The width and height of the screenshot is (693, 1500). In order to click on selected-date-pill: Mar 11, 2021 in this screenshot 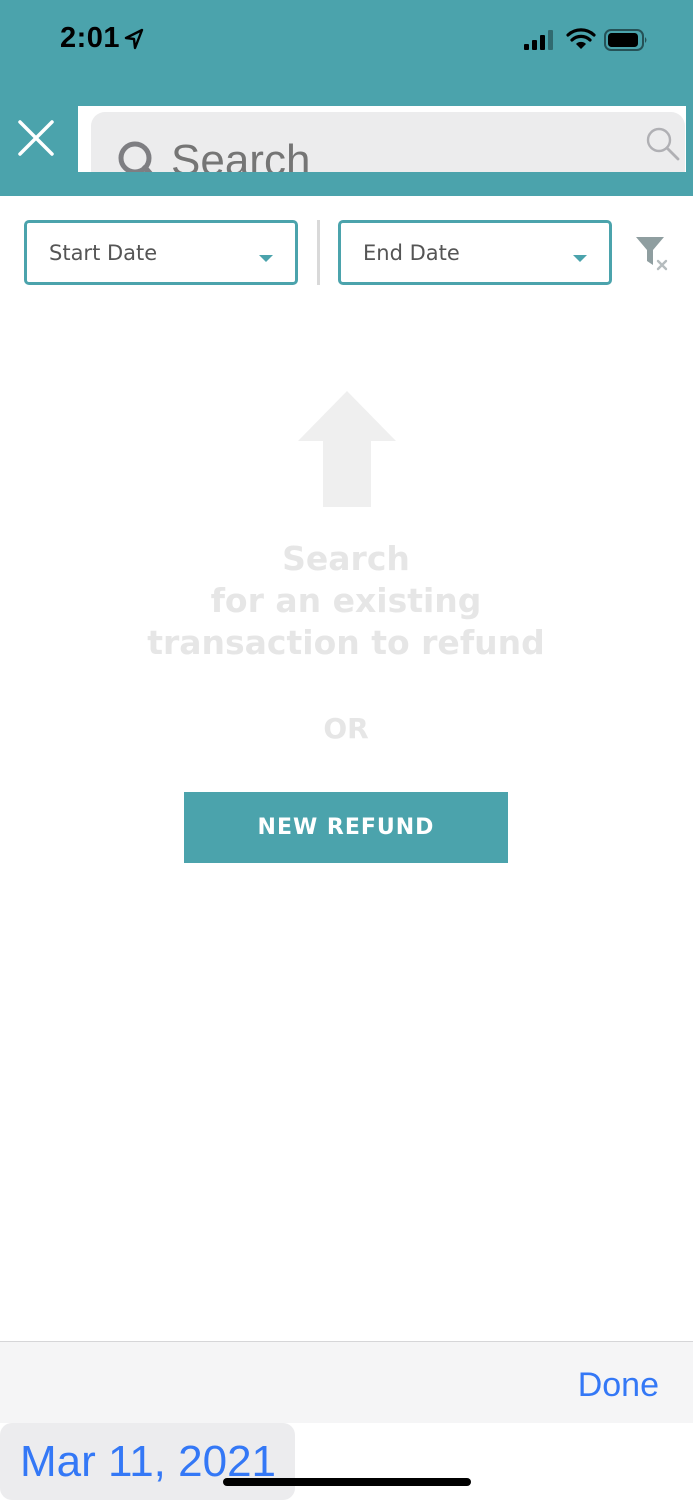, I will do `click(147, 1461)`.